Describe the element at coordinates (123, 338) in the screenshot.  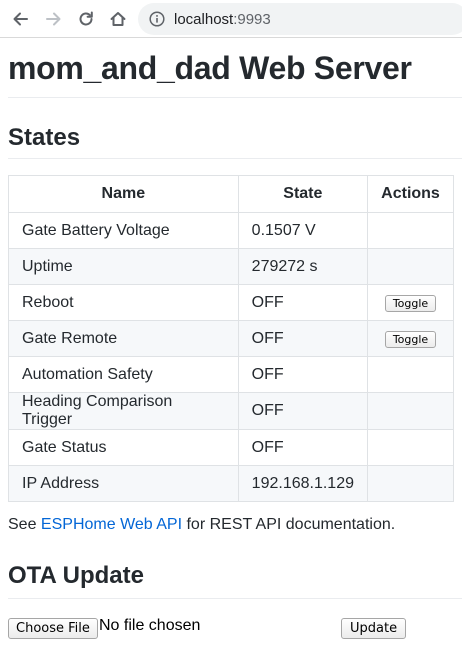
I see `state-name: Gate Remote` at that location.